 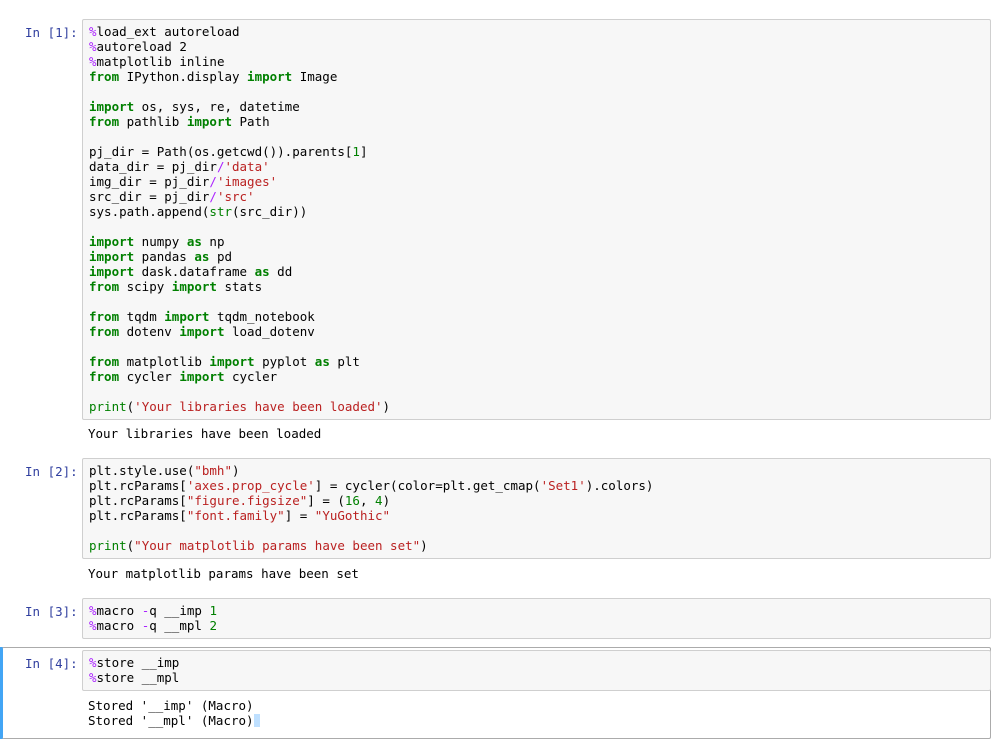 I want to click on code-token: src_dir = pj_dir, so click(x=149, y=196).